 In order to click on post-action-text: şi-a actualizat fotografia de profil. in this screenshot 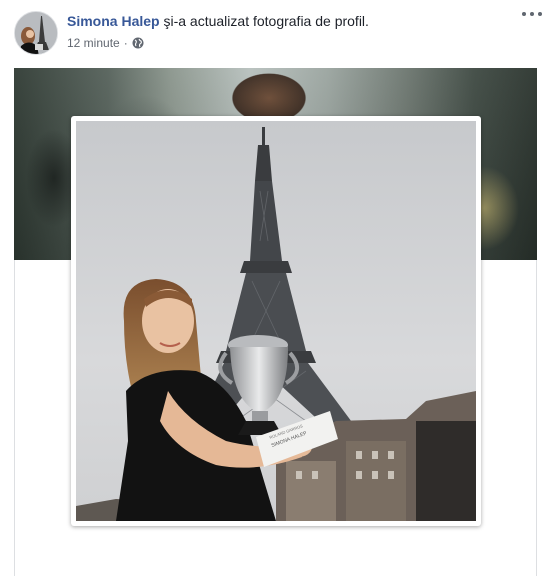, I will do `click(266, 21)`.